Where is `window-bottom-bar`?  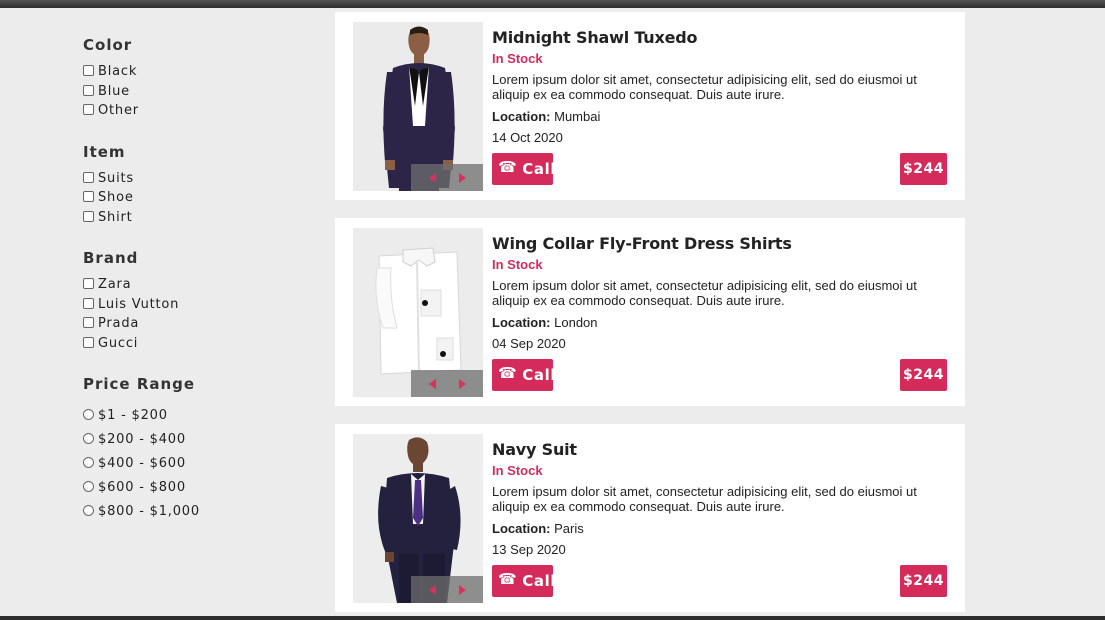
window-bottom-bar is located at coordinates (552, 618).